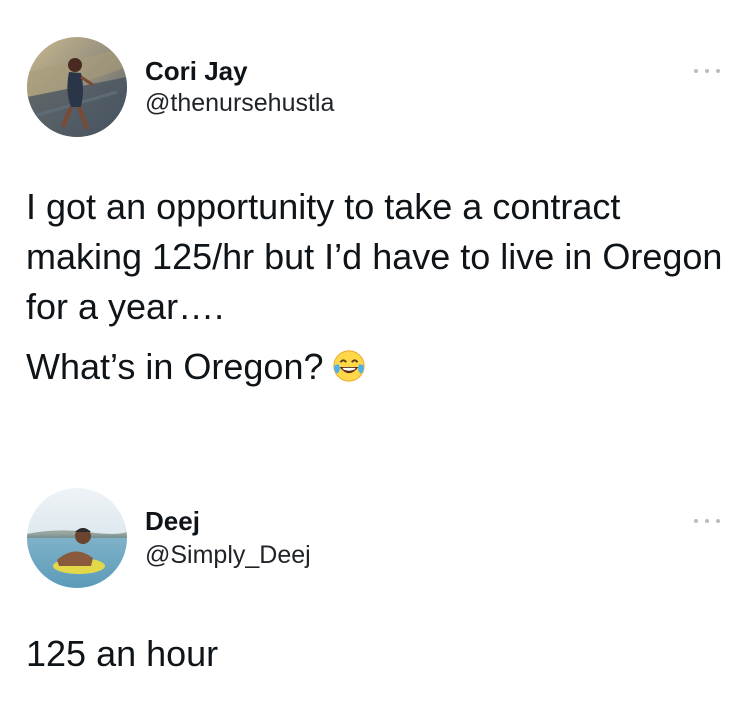 This screenshot has height=728, width=750. What do you see at coordinates (172, 521) in the screenshot?
I see `author-name: Deej` at bounding box center [172, 521].